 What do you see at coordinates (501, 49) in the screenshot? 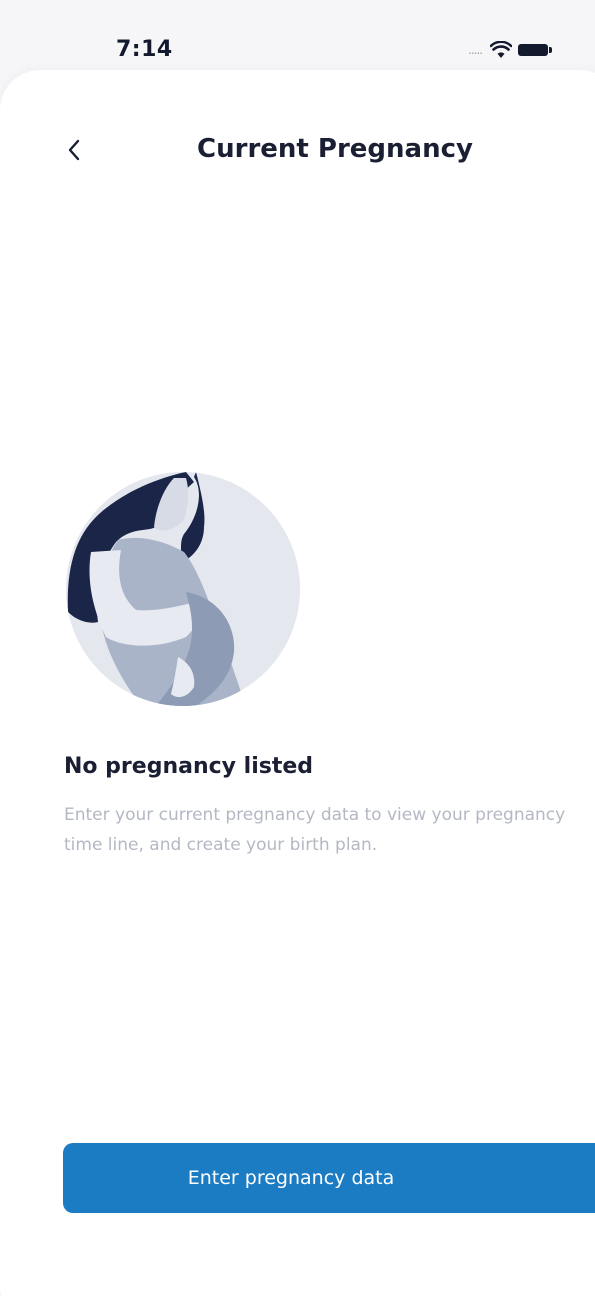
I see `wifi-icon` at bounding box center [501, 49].